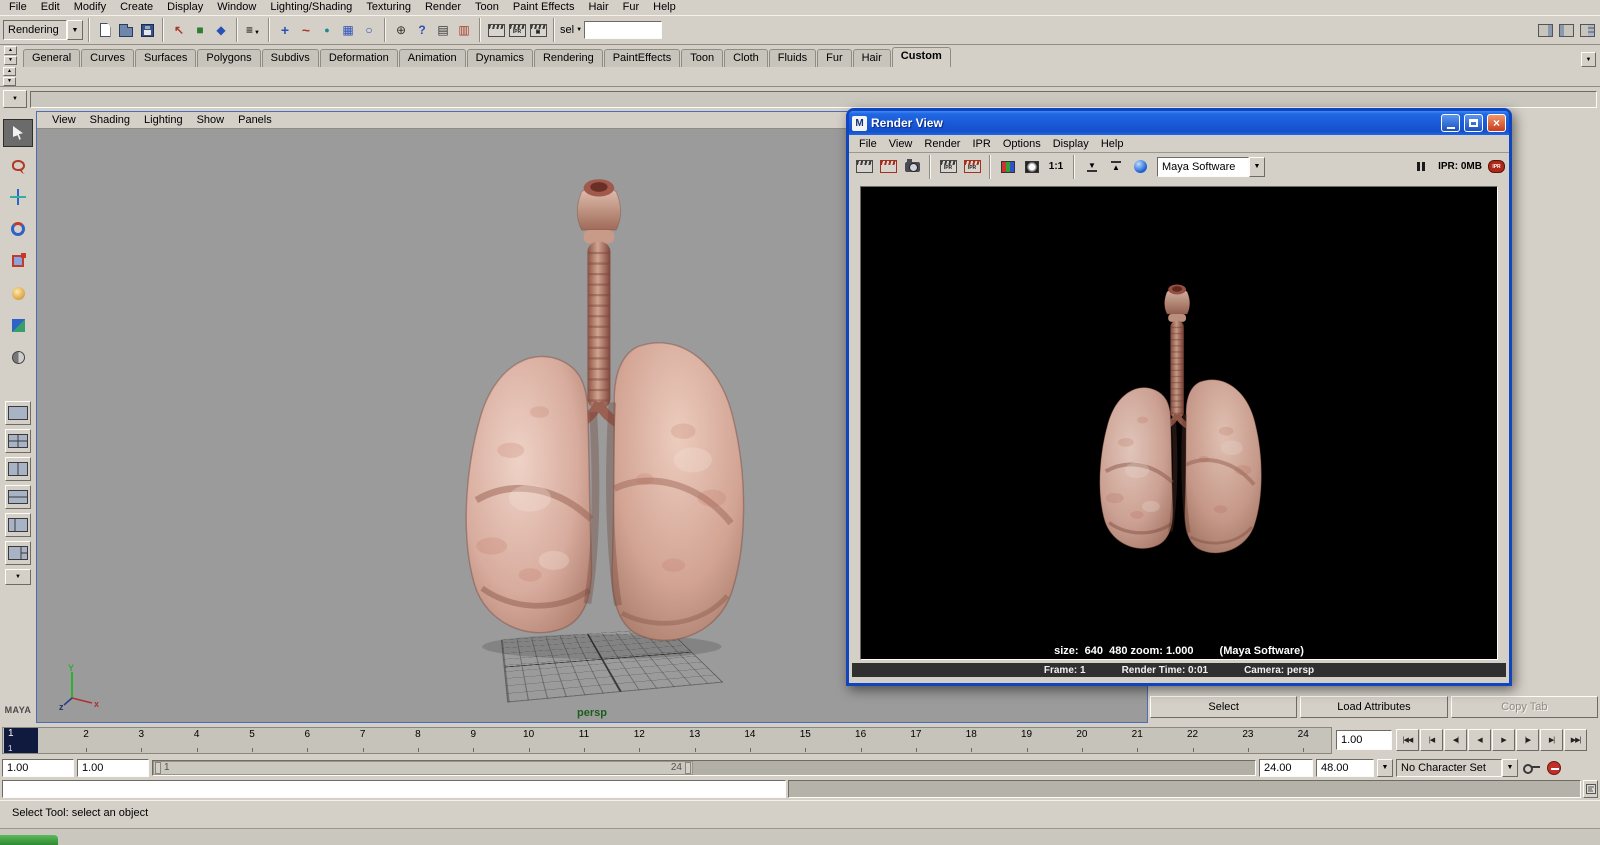 The image size is (1600, 845). What do you see at coordinates (163, 120) in the screenshot?
I see `viewport-menu-item: Lighting` at bounding box center [163, 120].